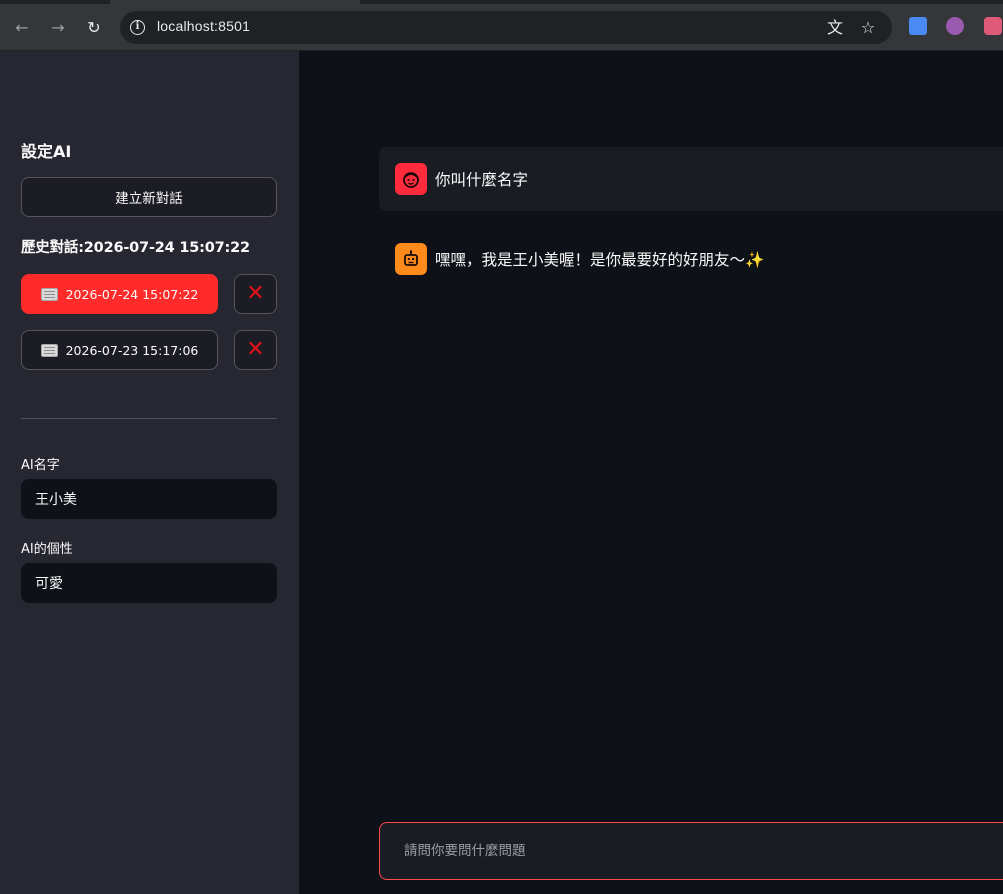  I want to click on user-face-icon, so click(411, 180).